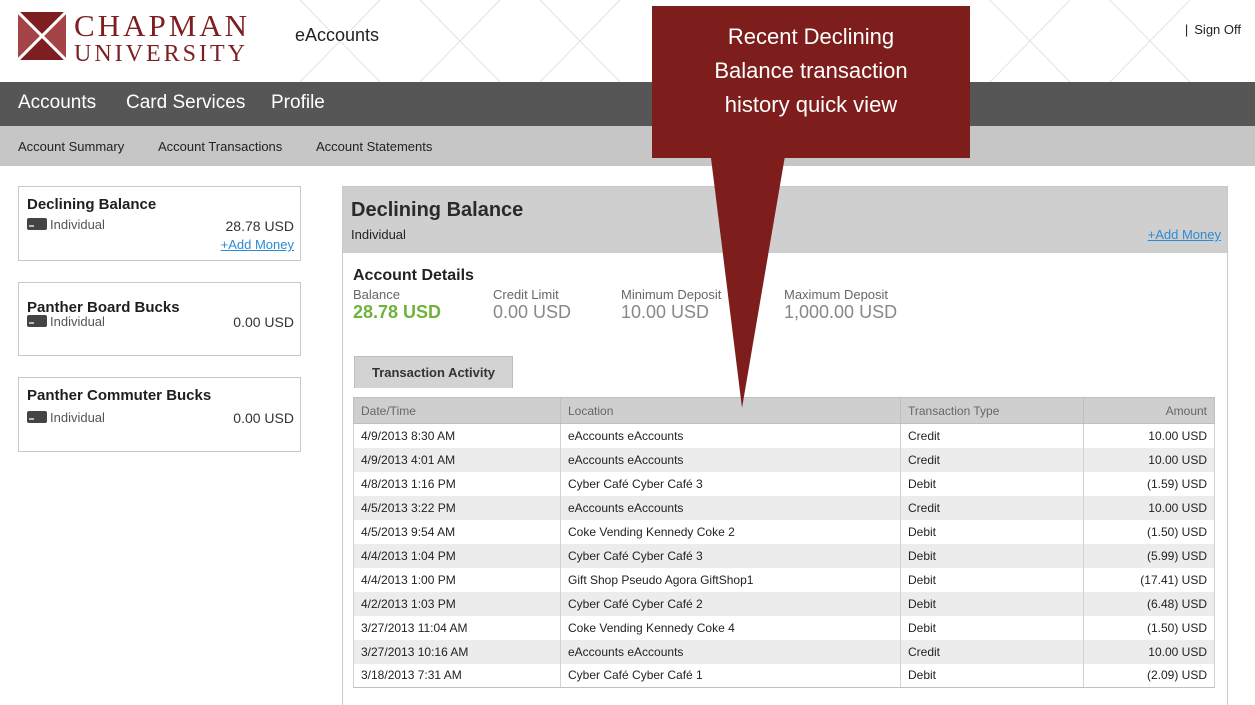  What do you see at coordinates (71, 146) in the screenshot?
I see `subnav-account-summary: Account Summary` at bounding box center [71, 146].